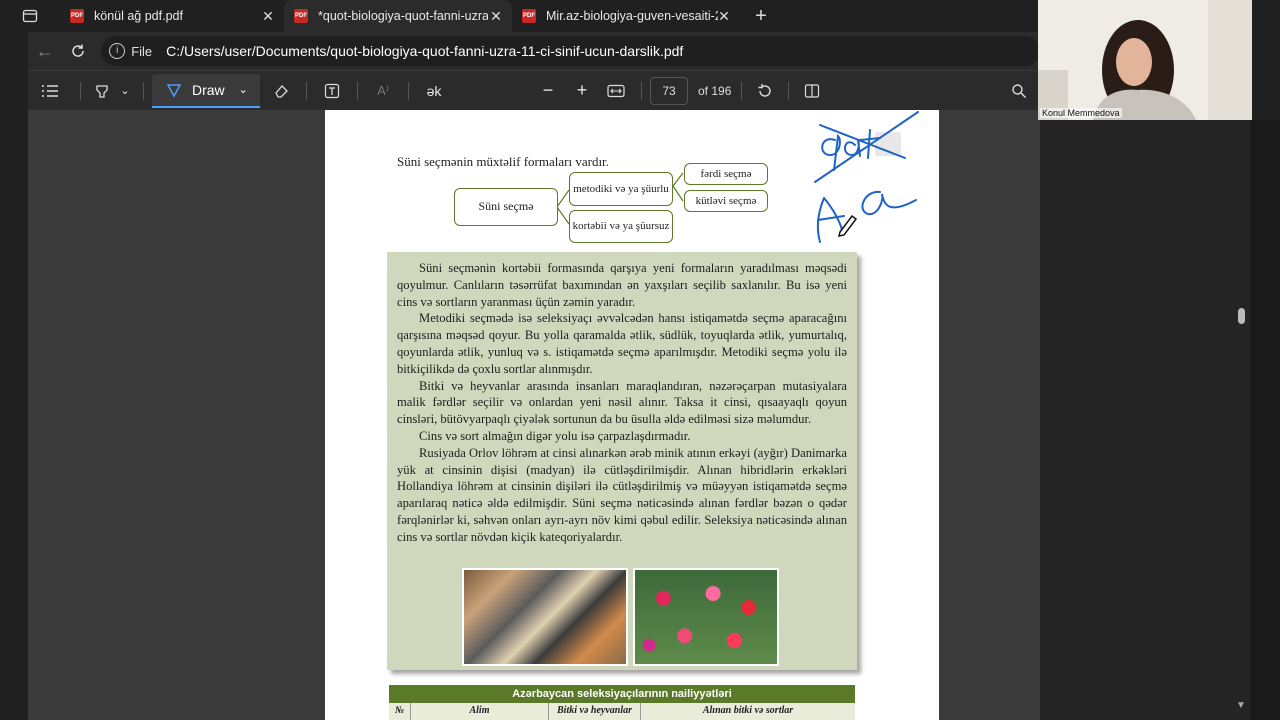  I want to click on zoom-out-button: −, so click(548, 91).